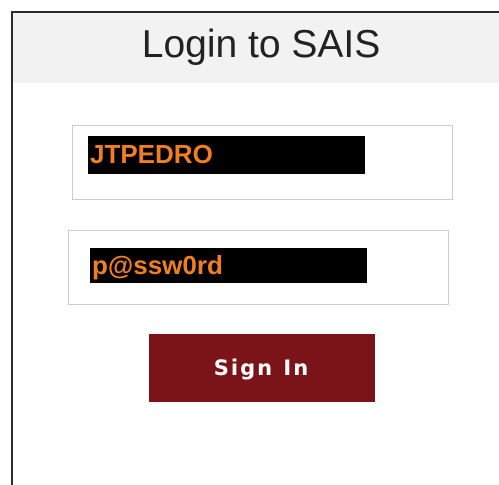 The width and height of the screenshot is (499, 485). I want to click on page-title: Login to SAIS, so click(261, 44).